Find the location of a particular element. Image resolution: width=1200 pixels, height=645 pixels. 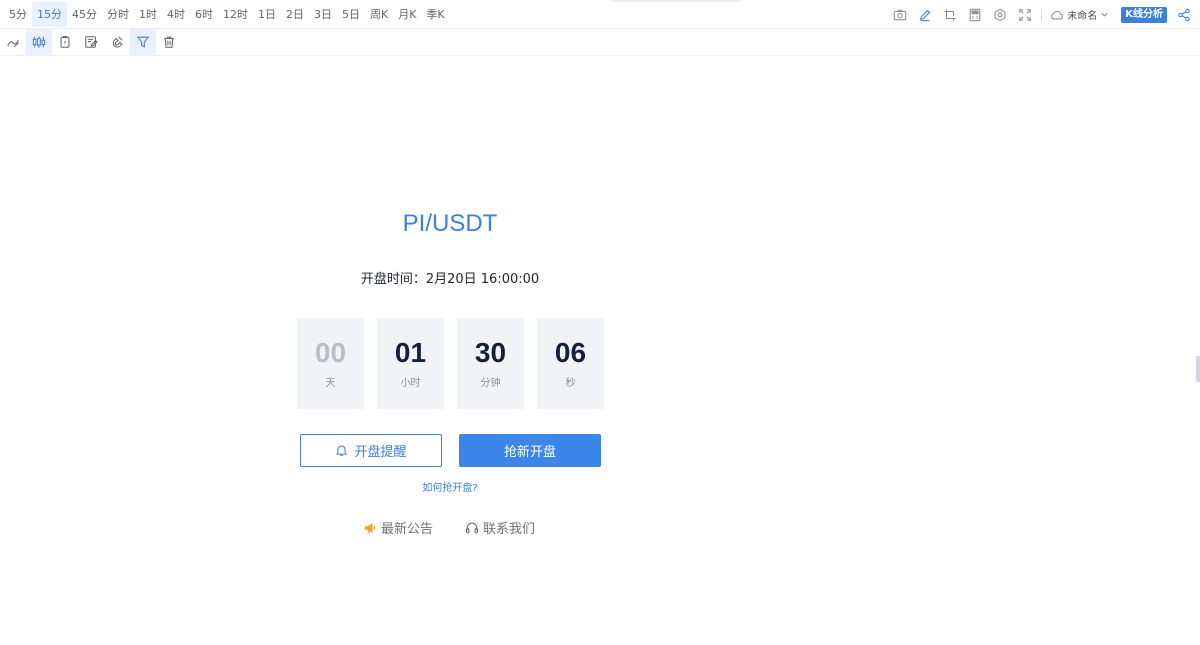

countdown-seconds: 06 秒 is located at coordinates (570, 363).